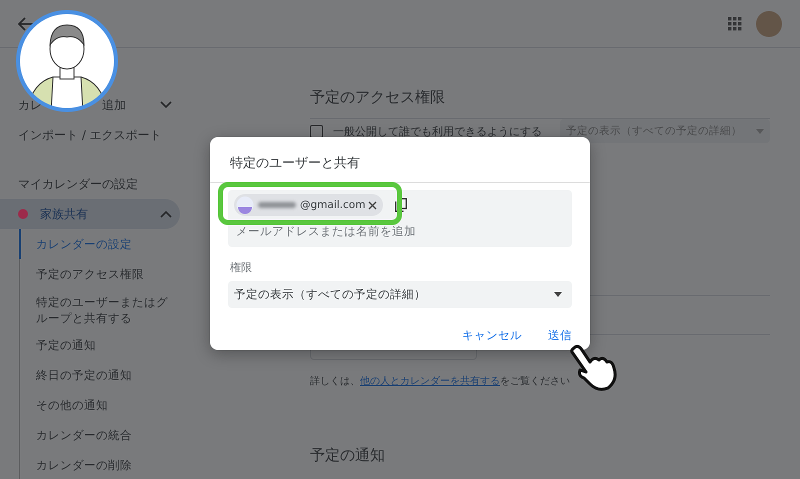  Describe the element at coordinates (401, 231) in the screenshot. I see `add-recipient-input: メールアドレスまたは名前を追加` at that location.